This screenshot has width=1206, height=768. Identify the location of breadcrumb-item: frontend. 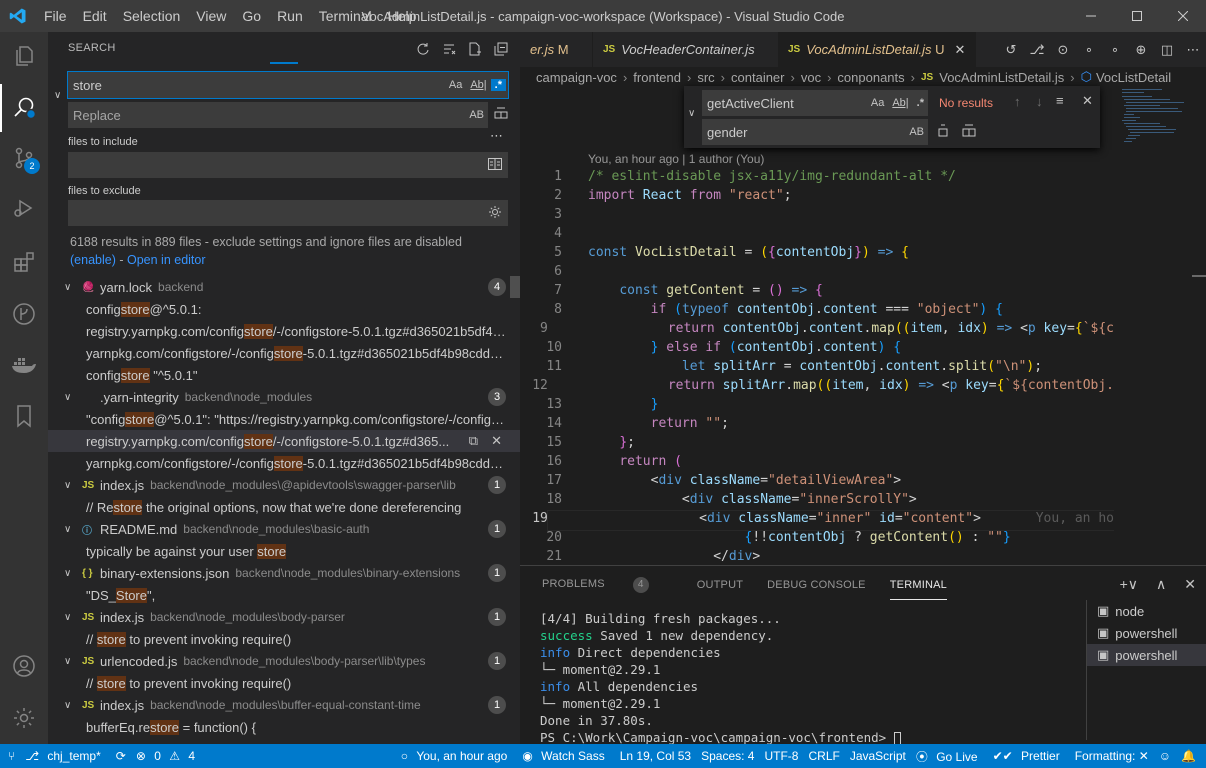
(657, 77).